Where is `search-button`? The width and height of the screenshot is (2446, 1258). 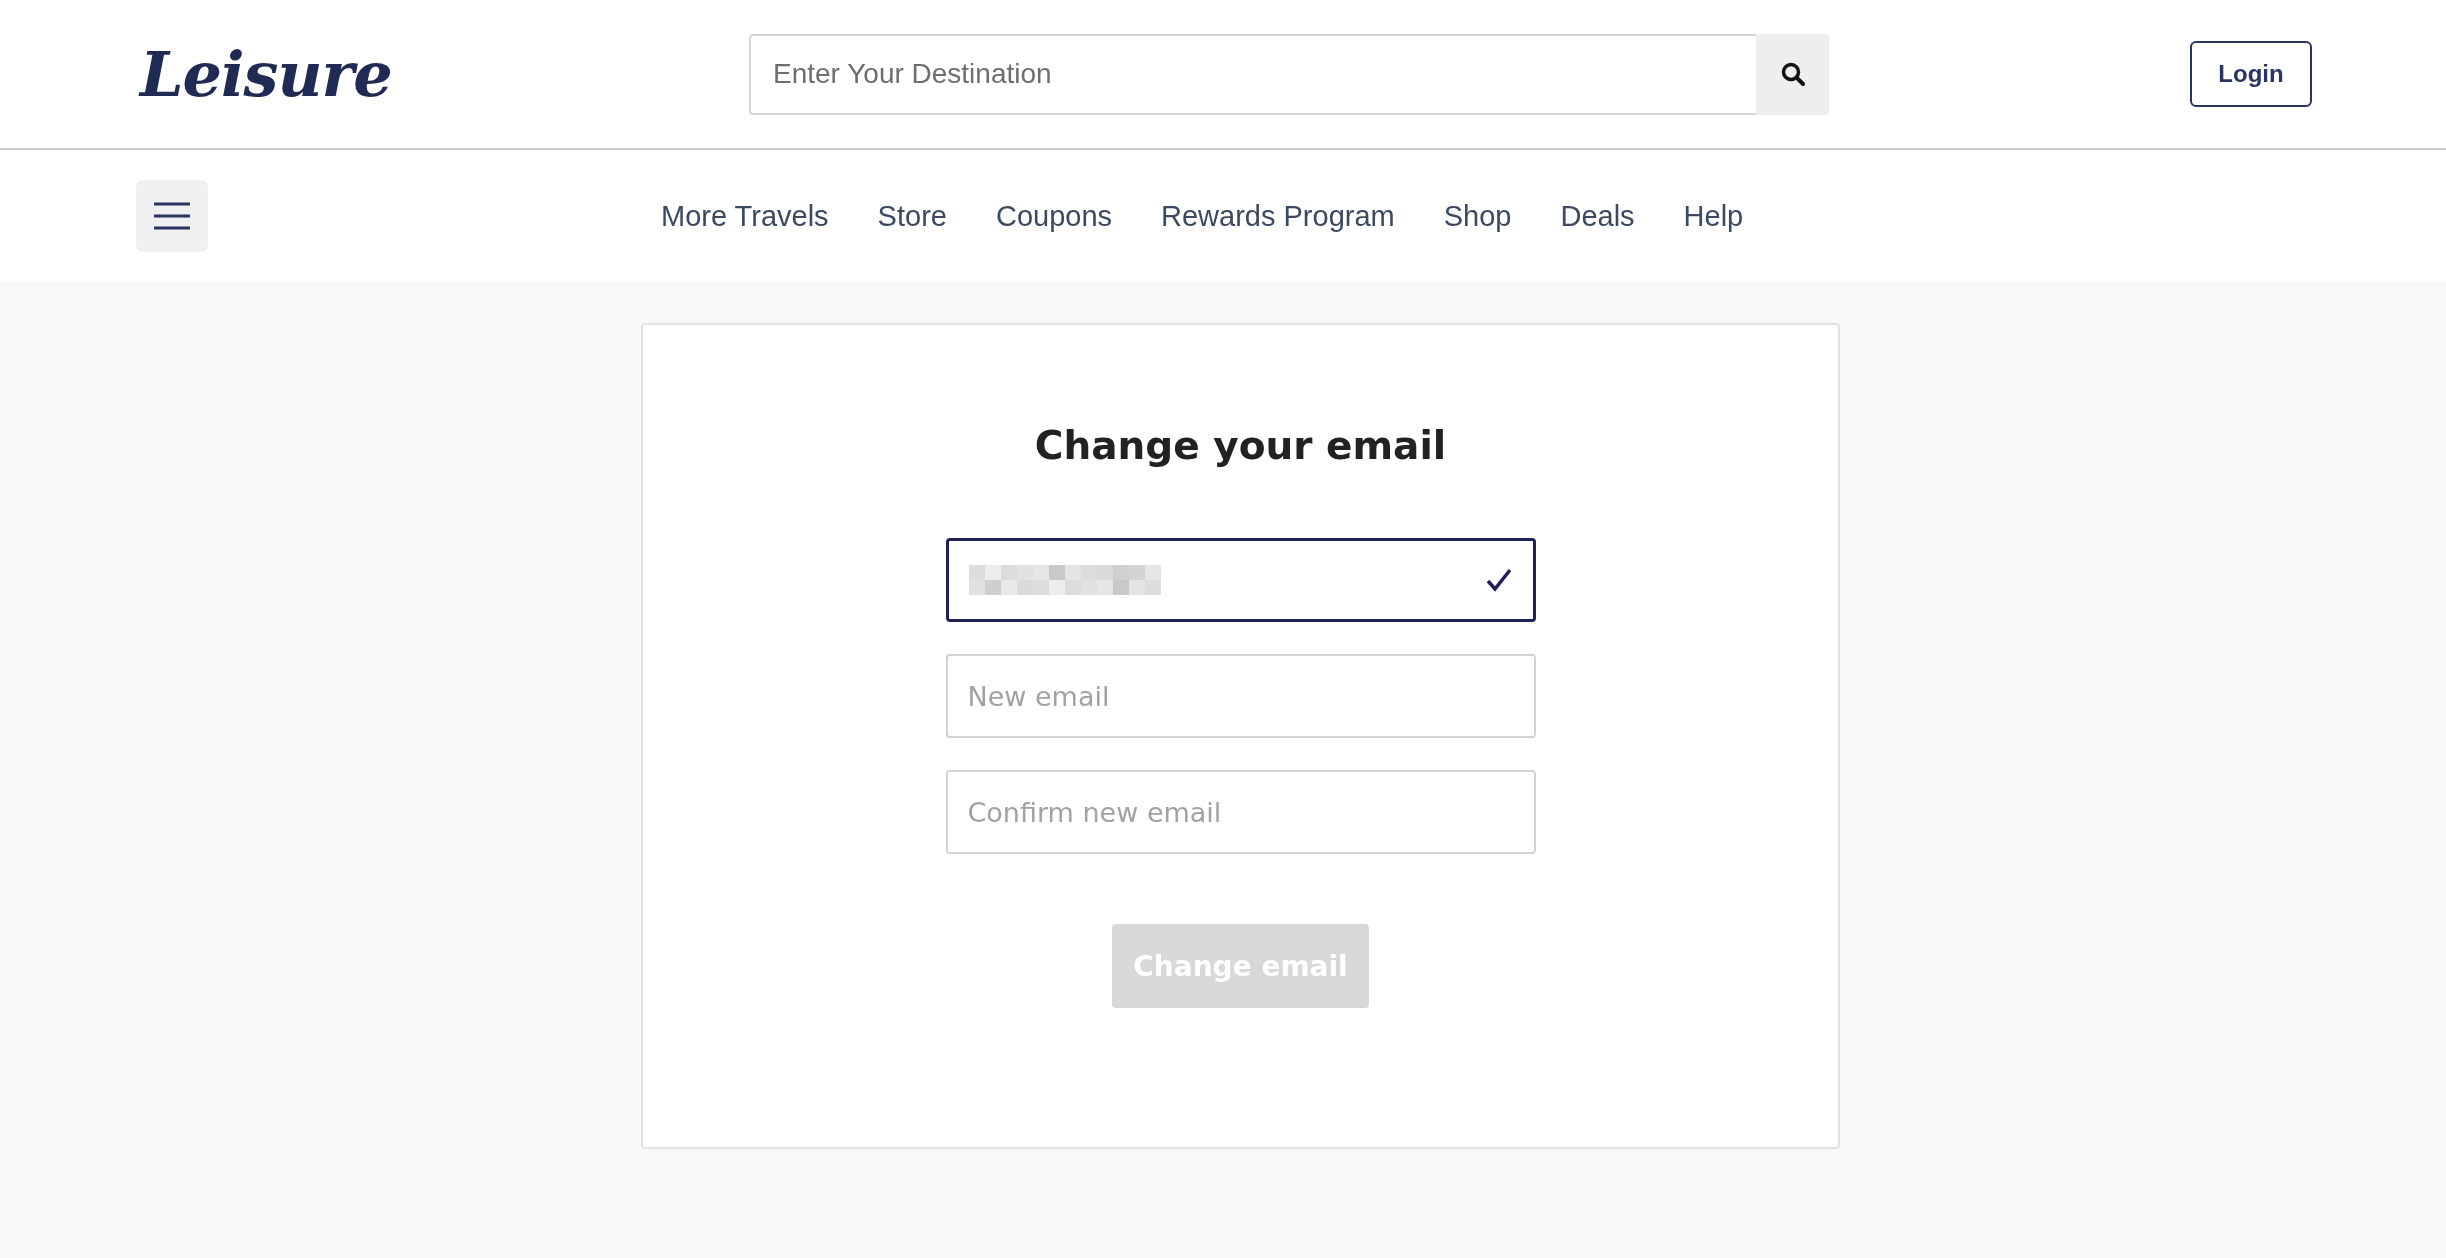
search-button is located at coordinates (1792, 74).